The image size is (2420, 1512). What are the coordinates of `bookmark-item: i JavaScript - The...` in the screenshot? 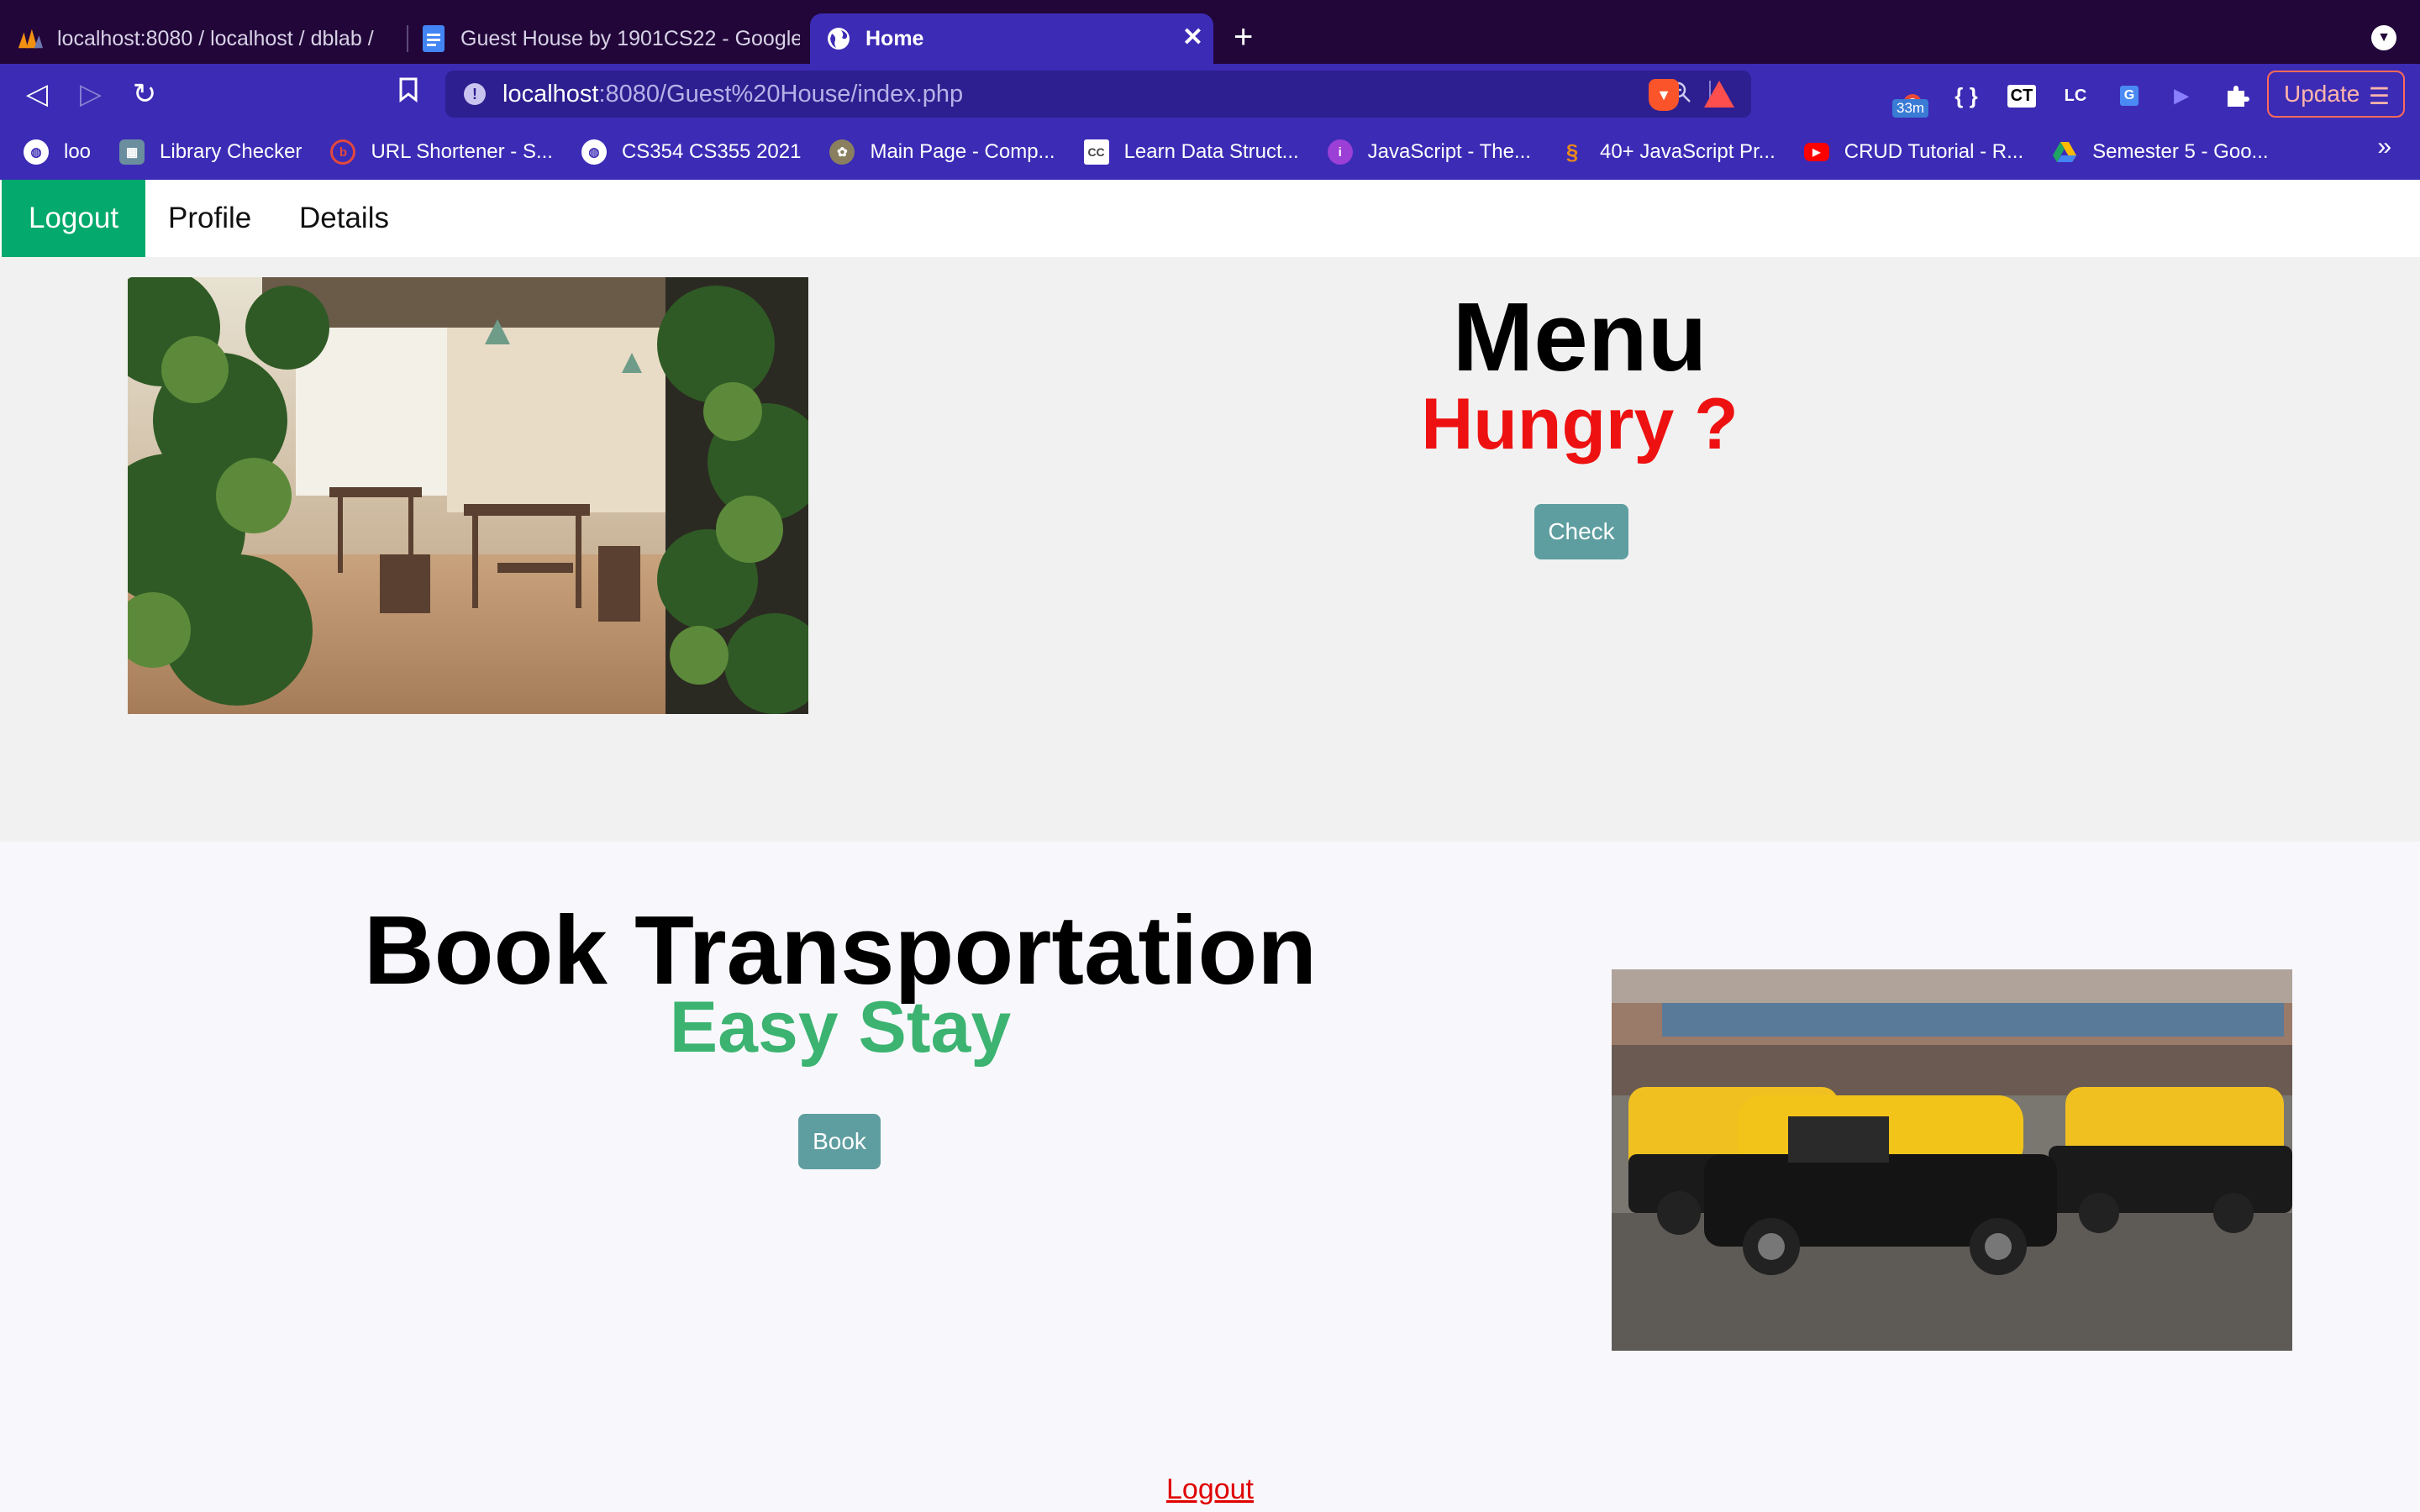 It's located at (1429, 152).